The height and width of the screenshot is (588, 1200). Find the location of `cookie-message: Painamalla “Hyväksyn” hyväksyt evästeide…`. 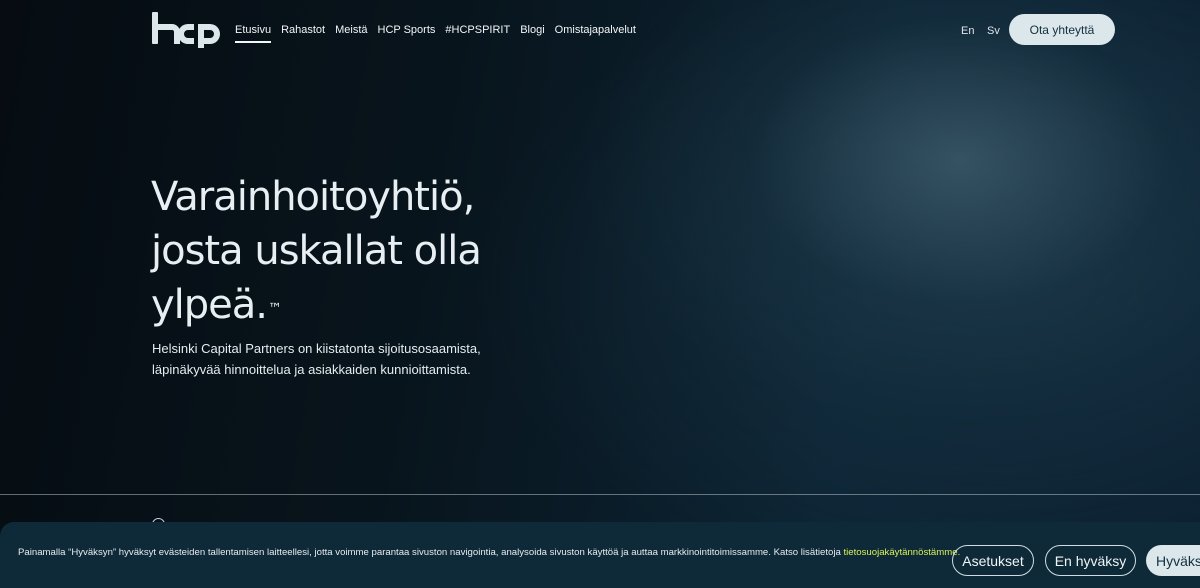

cookie-message: Painamalla “Hyväksyn” hyväksyt evästeide… is located at coordinates (431, 552).